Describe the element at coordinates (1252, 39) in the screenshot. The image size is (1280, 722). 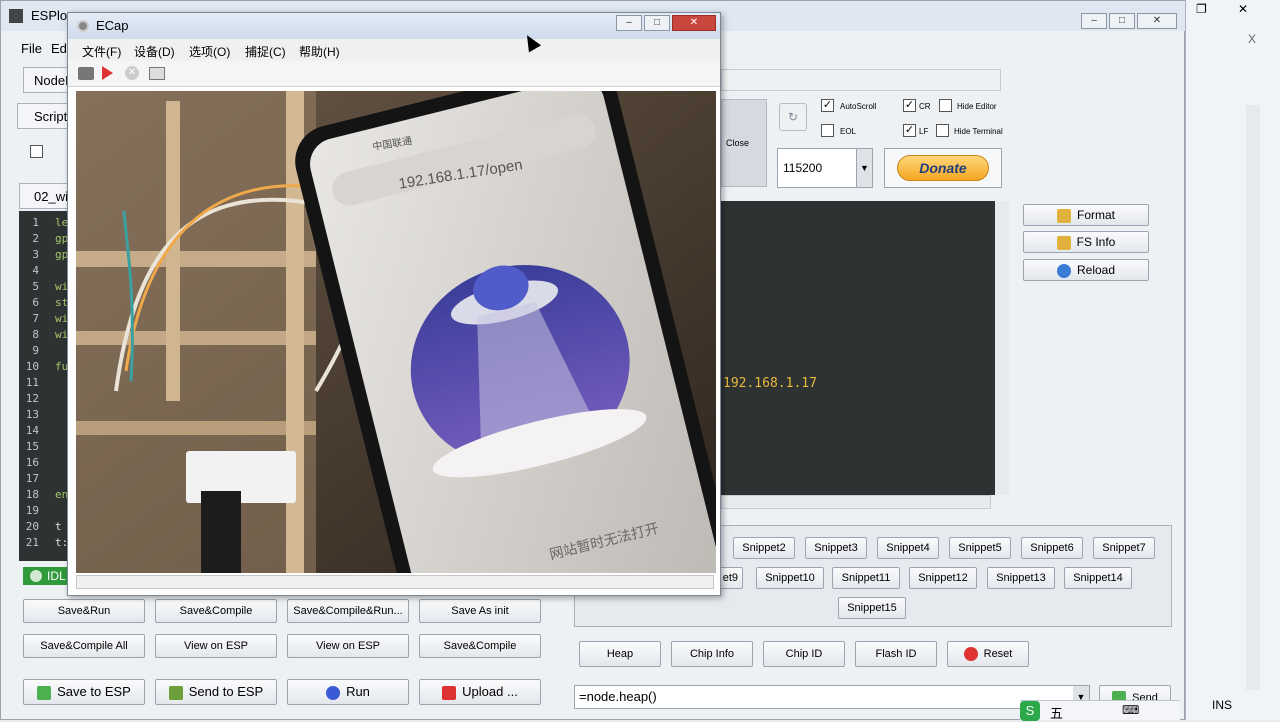
I see `close-icon: X` at that location.